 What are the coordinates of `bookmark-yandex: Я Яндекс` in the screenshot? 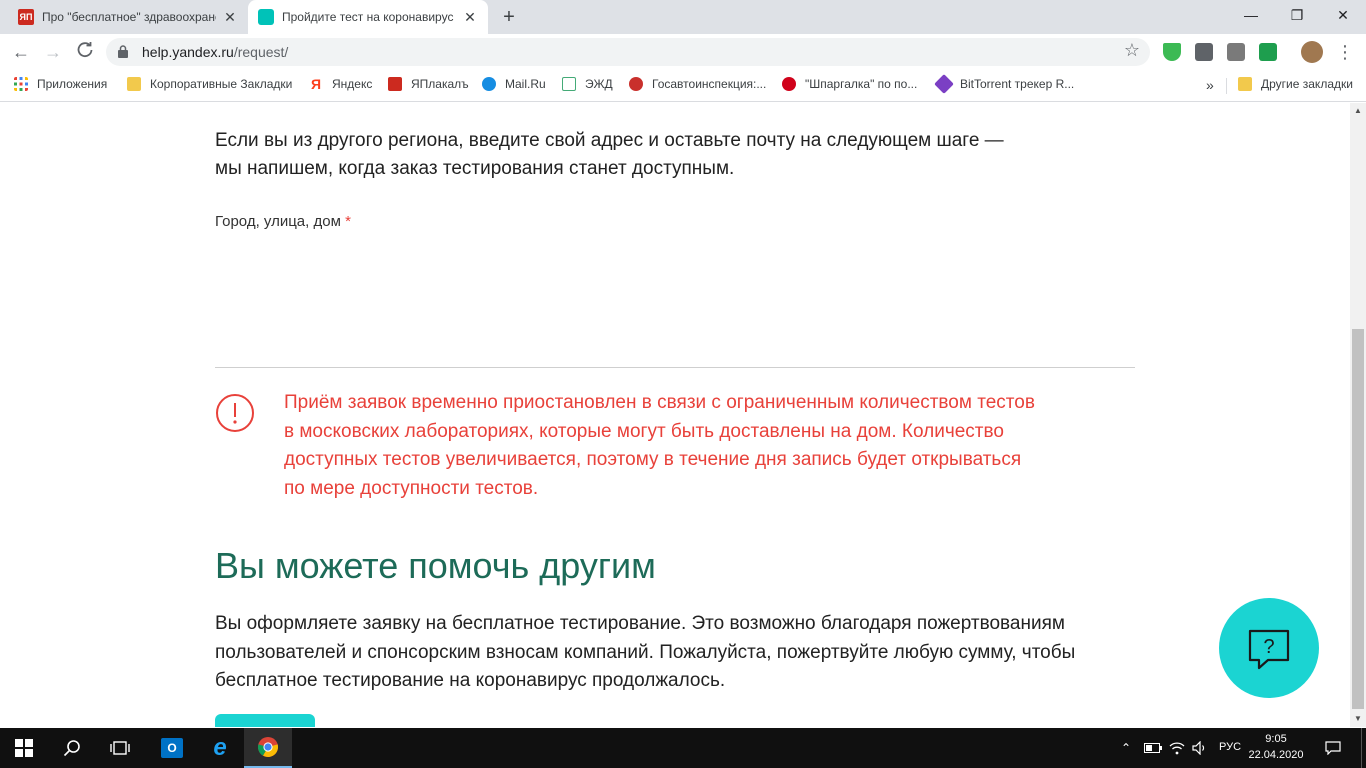 It's located at (340, 84).